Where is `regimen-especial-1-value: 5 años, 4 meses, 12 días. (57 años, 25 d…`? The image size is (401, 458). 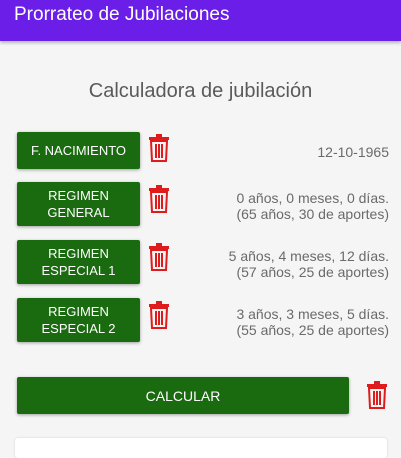
regimen-especial-1-value: 5 años, 4 meses, 12 días. (57 años, 25 d… is located at coordinates (309, 264).